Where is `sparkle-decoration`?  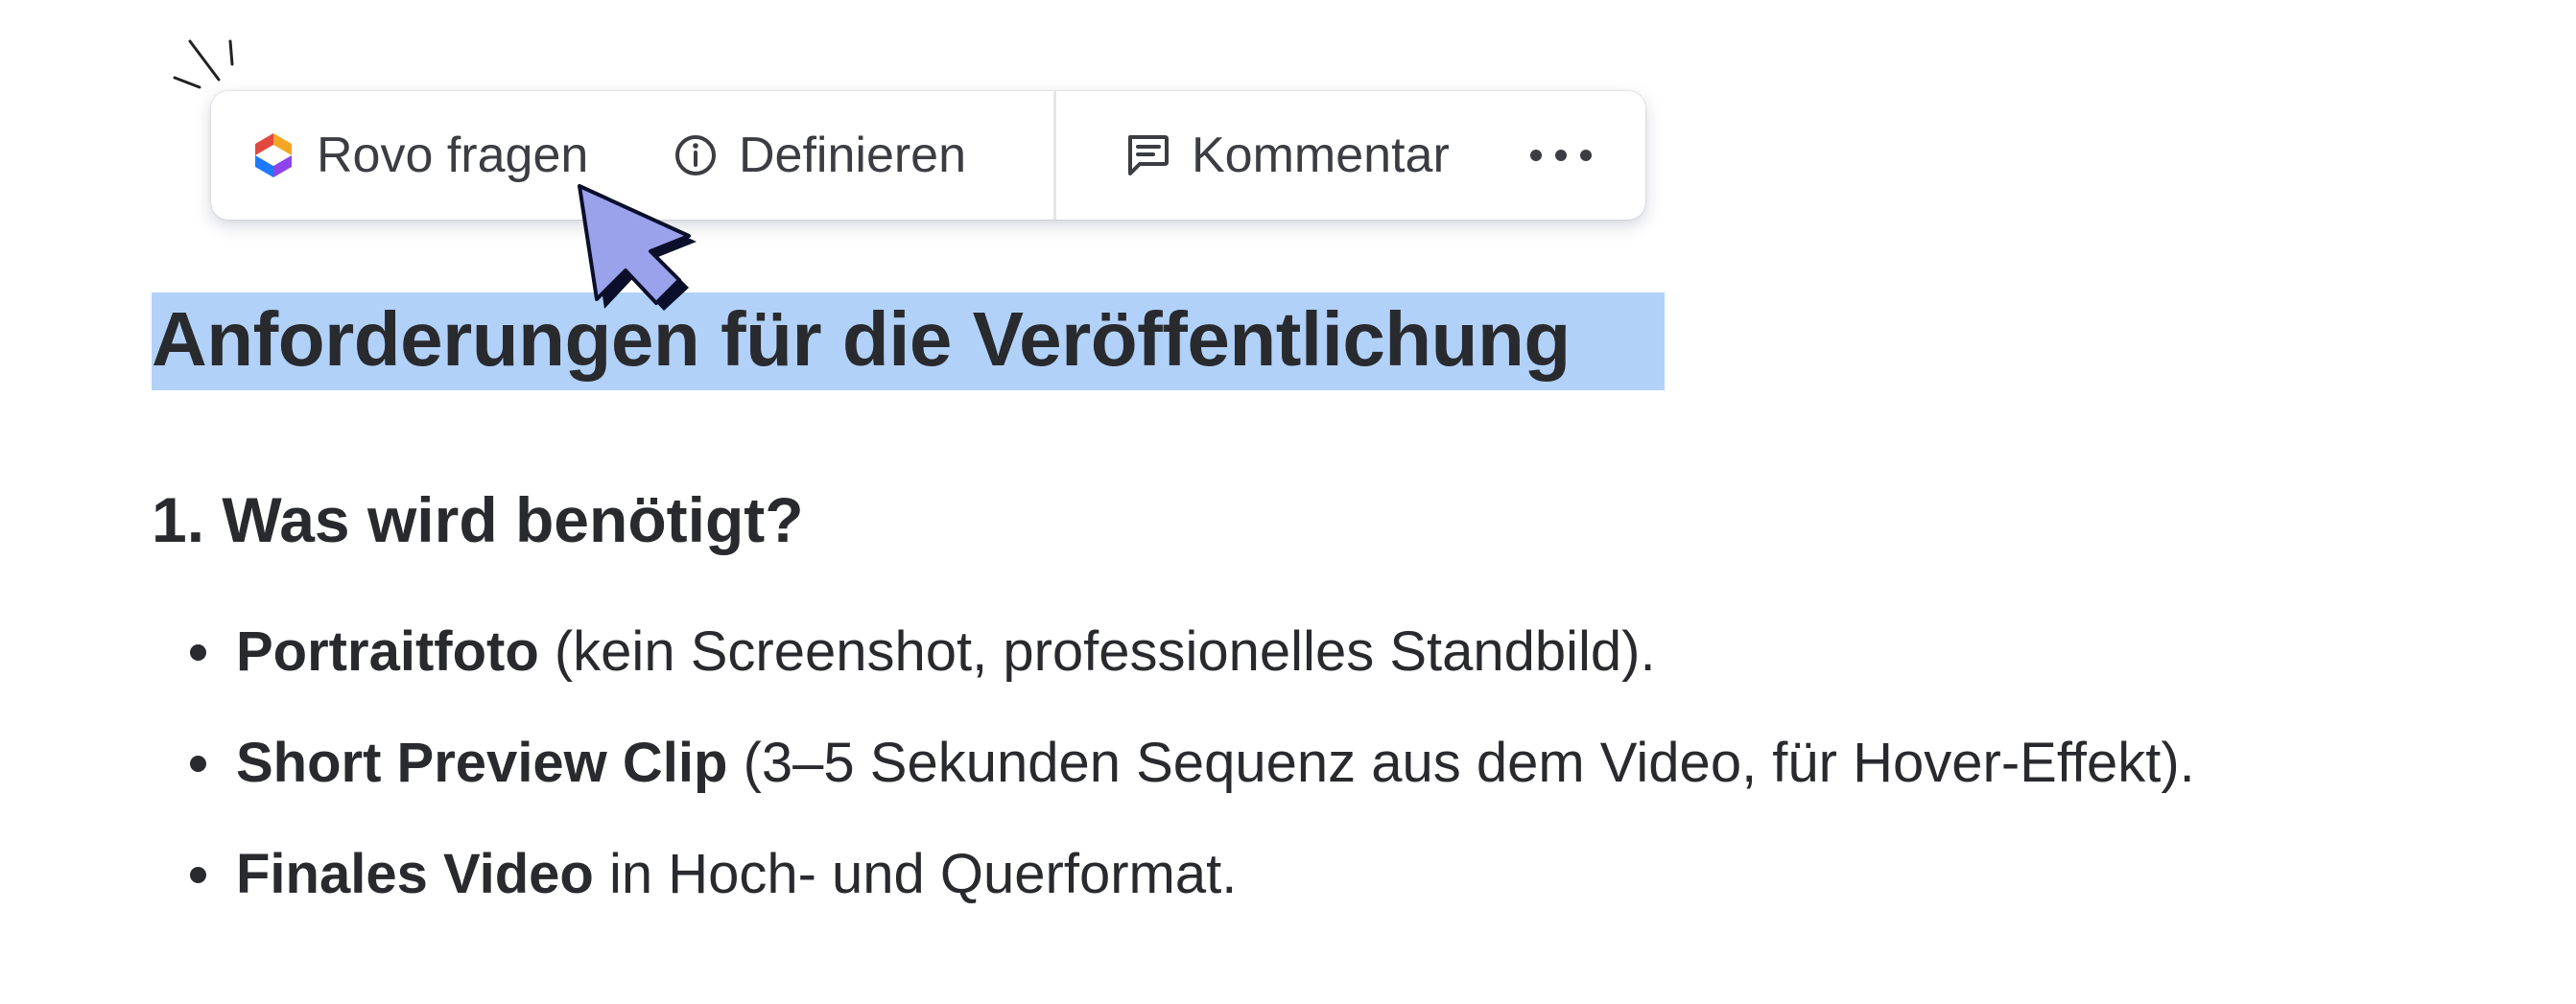
sparkle-decoration is located at coordinates (204, 64).